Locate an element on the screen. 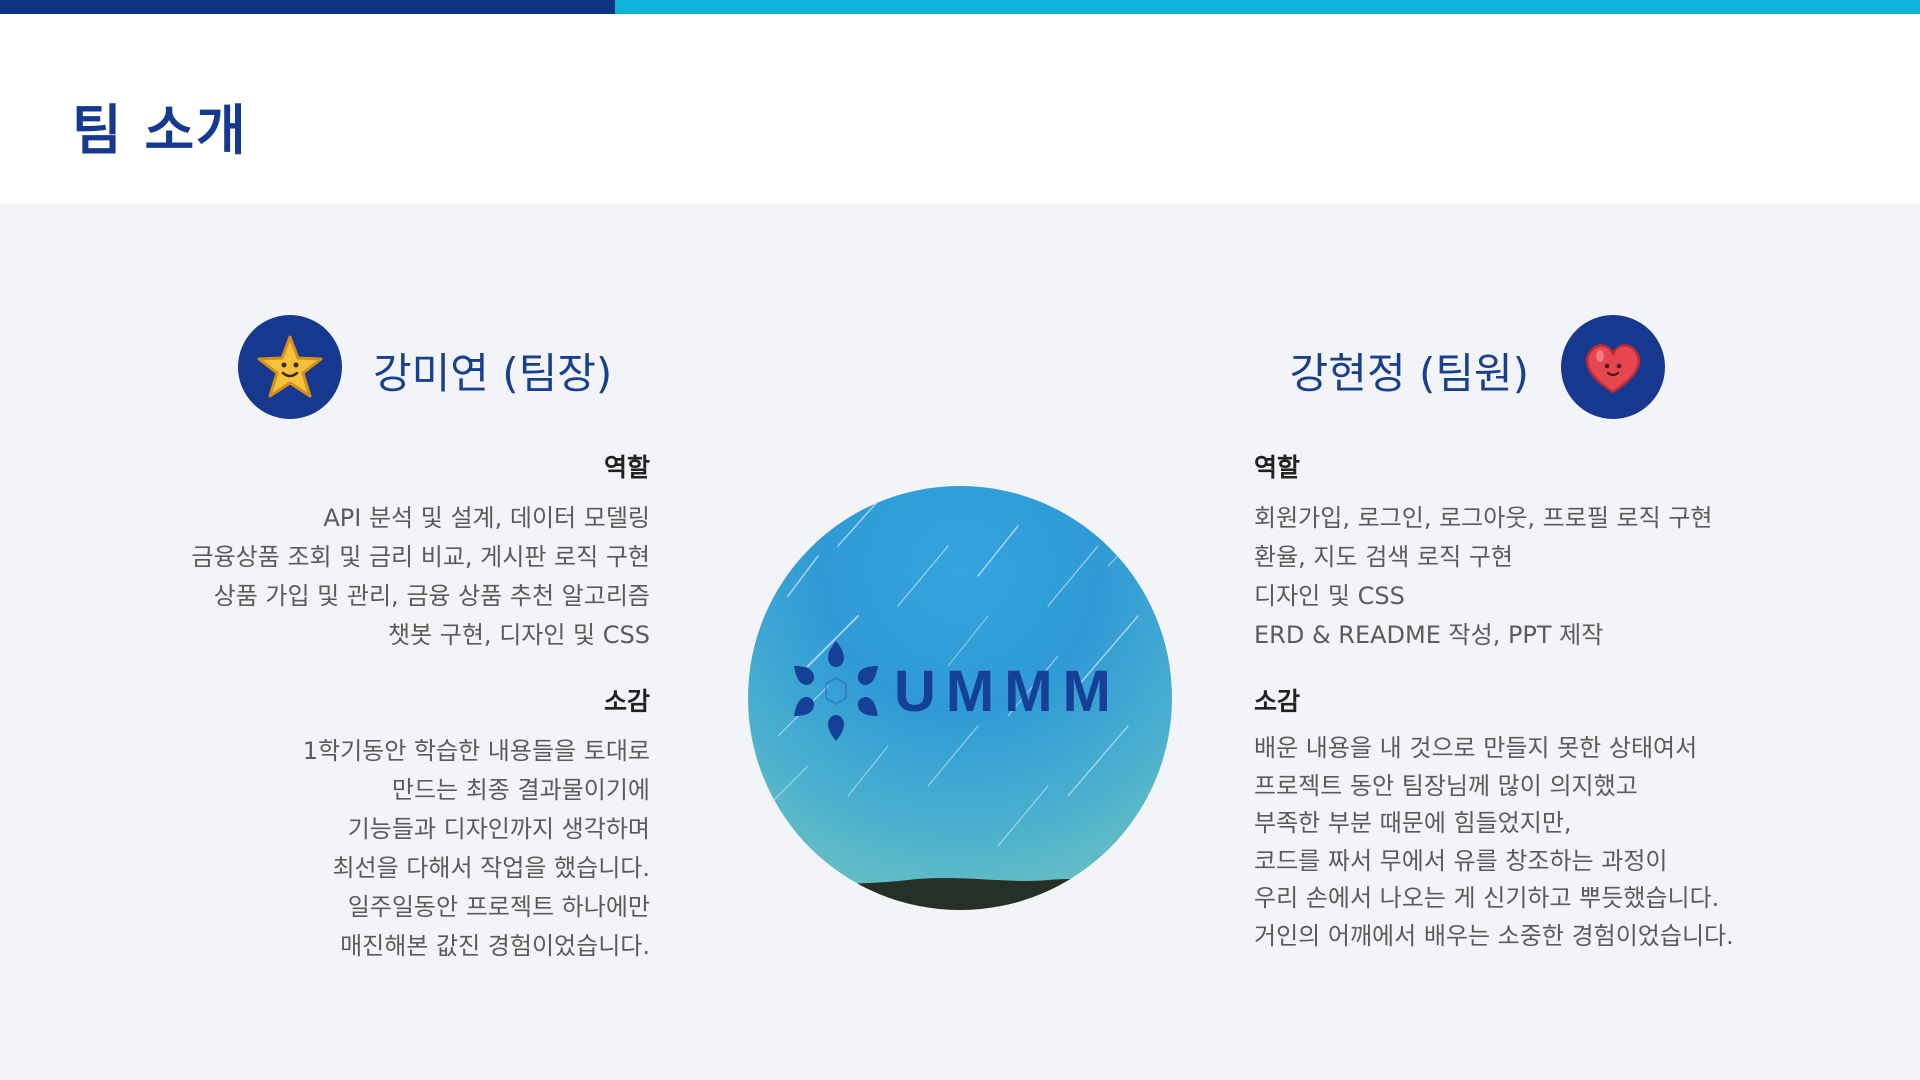  role-label-member: 역할 is located at coordinates (1277, 467).